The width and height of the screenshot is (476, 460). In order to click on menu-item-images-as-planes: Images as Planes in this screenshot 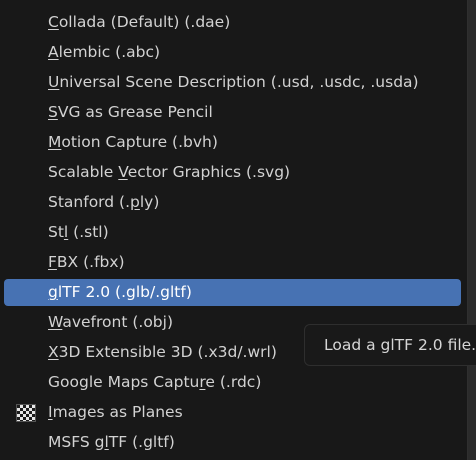, I will do `click(232, 412)`.